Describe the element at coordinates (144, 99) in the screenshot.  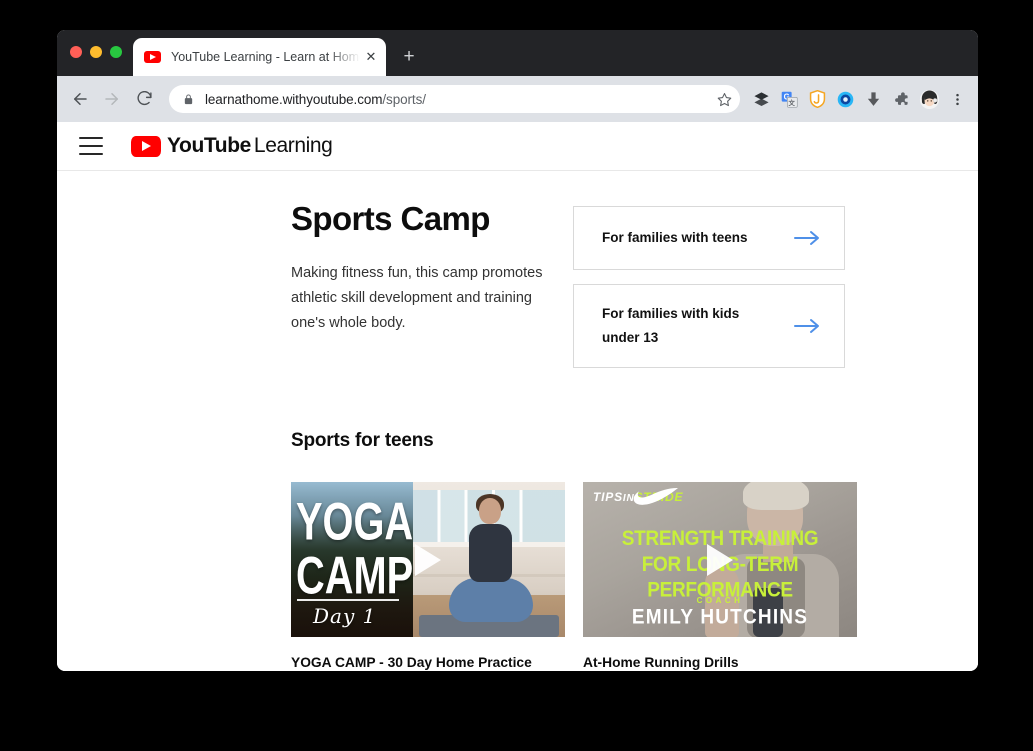
I see `reload-arrow-icon` at that location.